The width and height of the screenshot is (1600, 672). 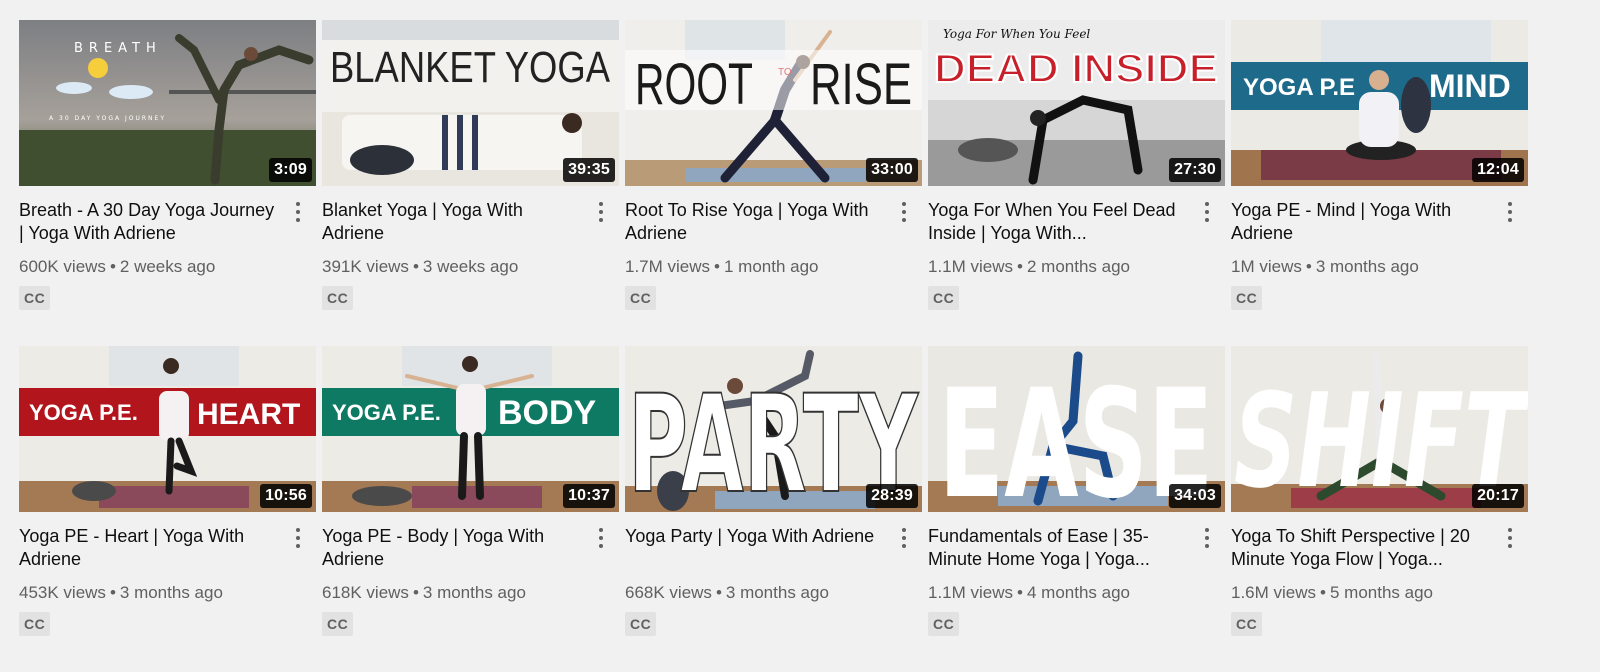 I want to click on view-count: 1.7M views, so click(x=668, y=266).